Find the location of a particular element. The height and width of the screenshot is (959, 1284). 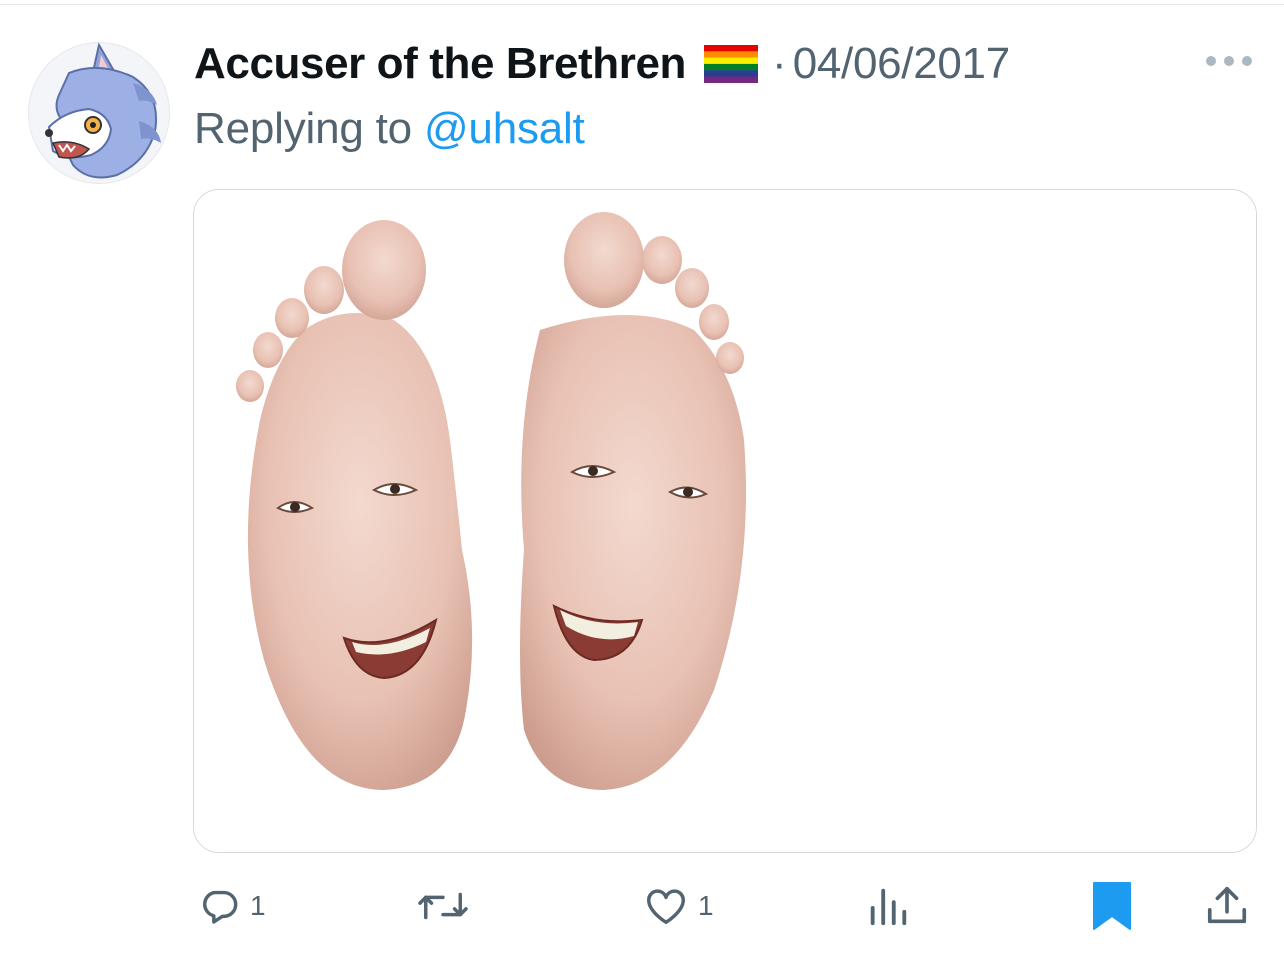

wolf-avatar-icon is located at coordinates (99, 113).